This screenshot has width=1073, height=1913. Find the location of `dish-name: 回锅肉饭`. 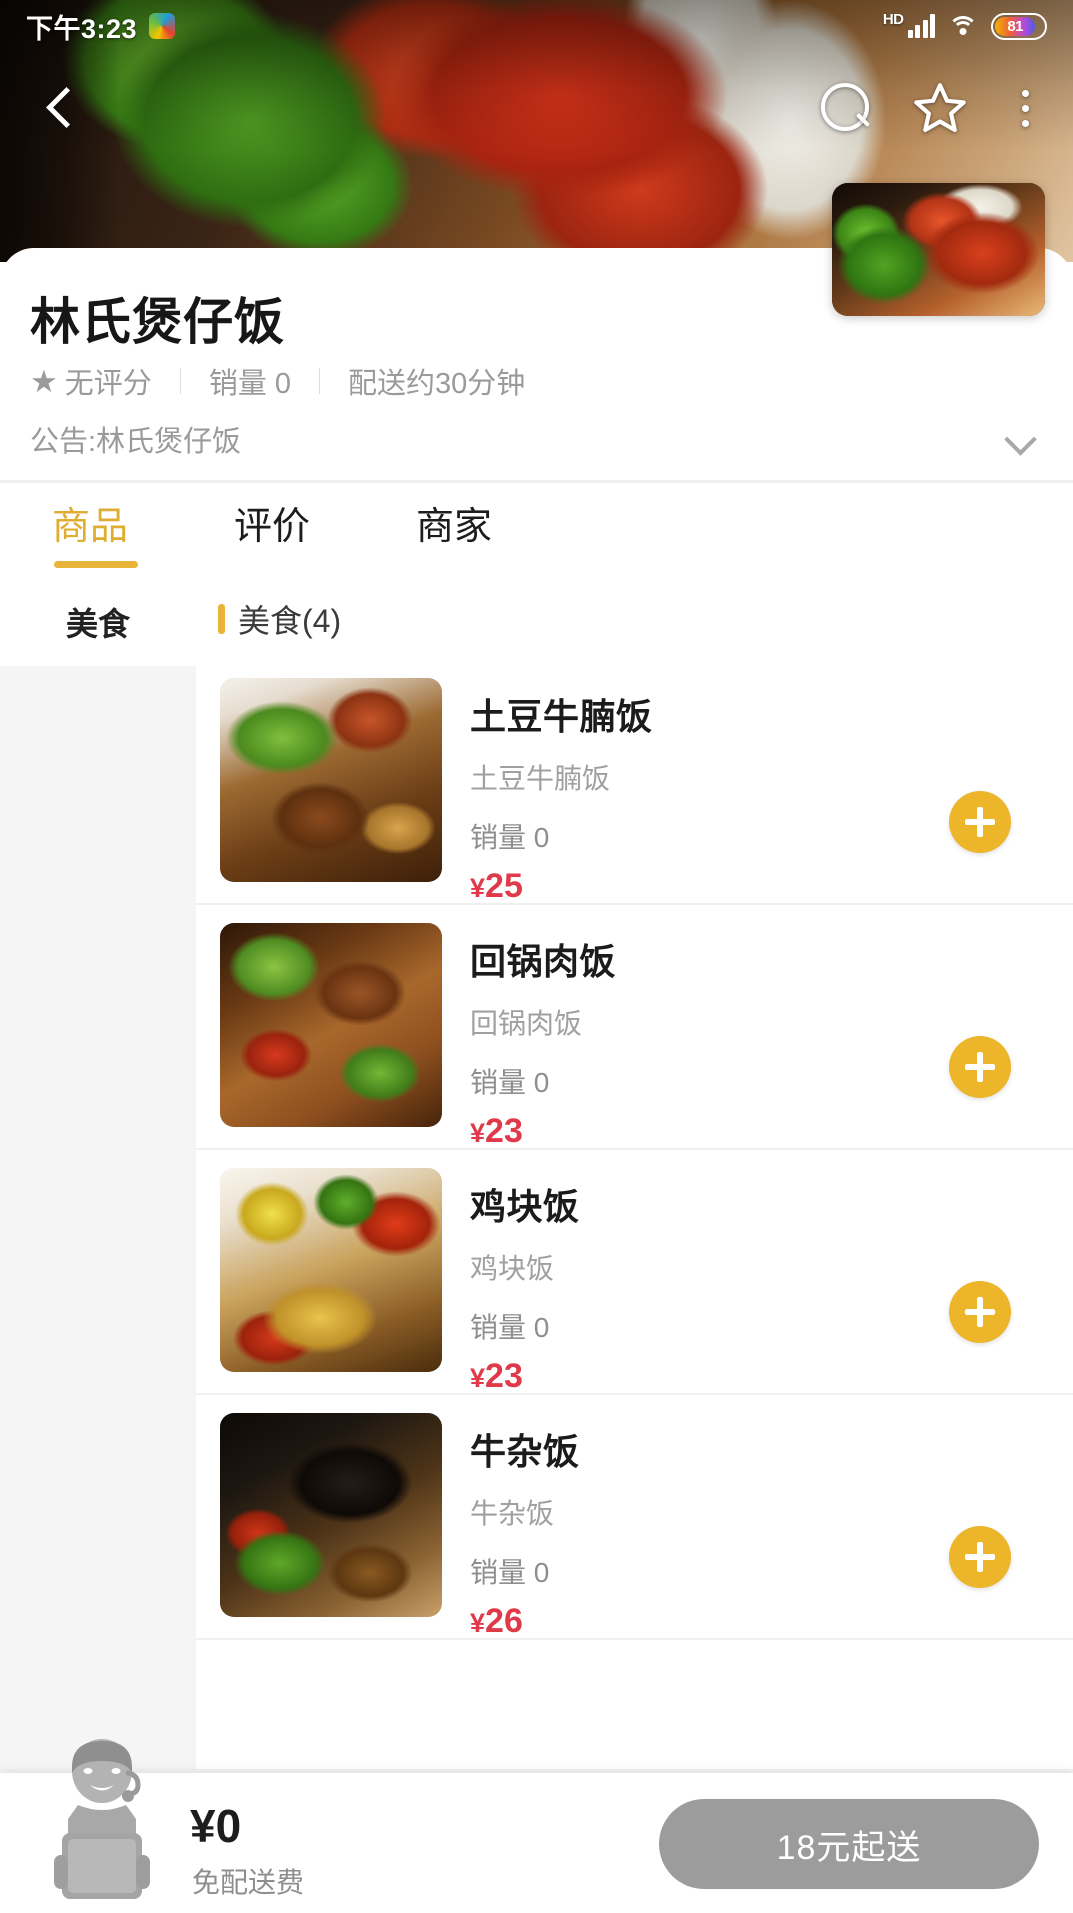

dish-name: 回锅肉饭 is located at coordinates (543, 961).